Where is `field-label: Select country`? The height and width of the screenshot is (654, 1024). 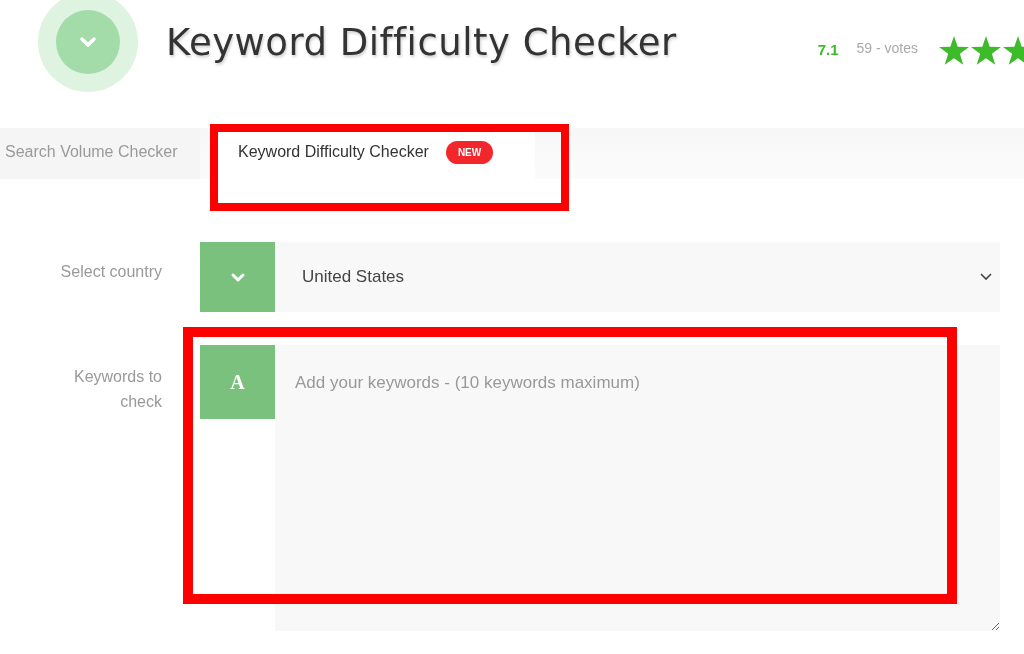
field-label: Select country is located at coordinates (110, 272).